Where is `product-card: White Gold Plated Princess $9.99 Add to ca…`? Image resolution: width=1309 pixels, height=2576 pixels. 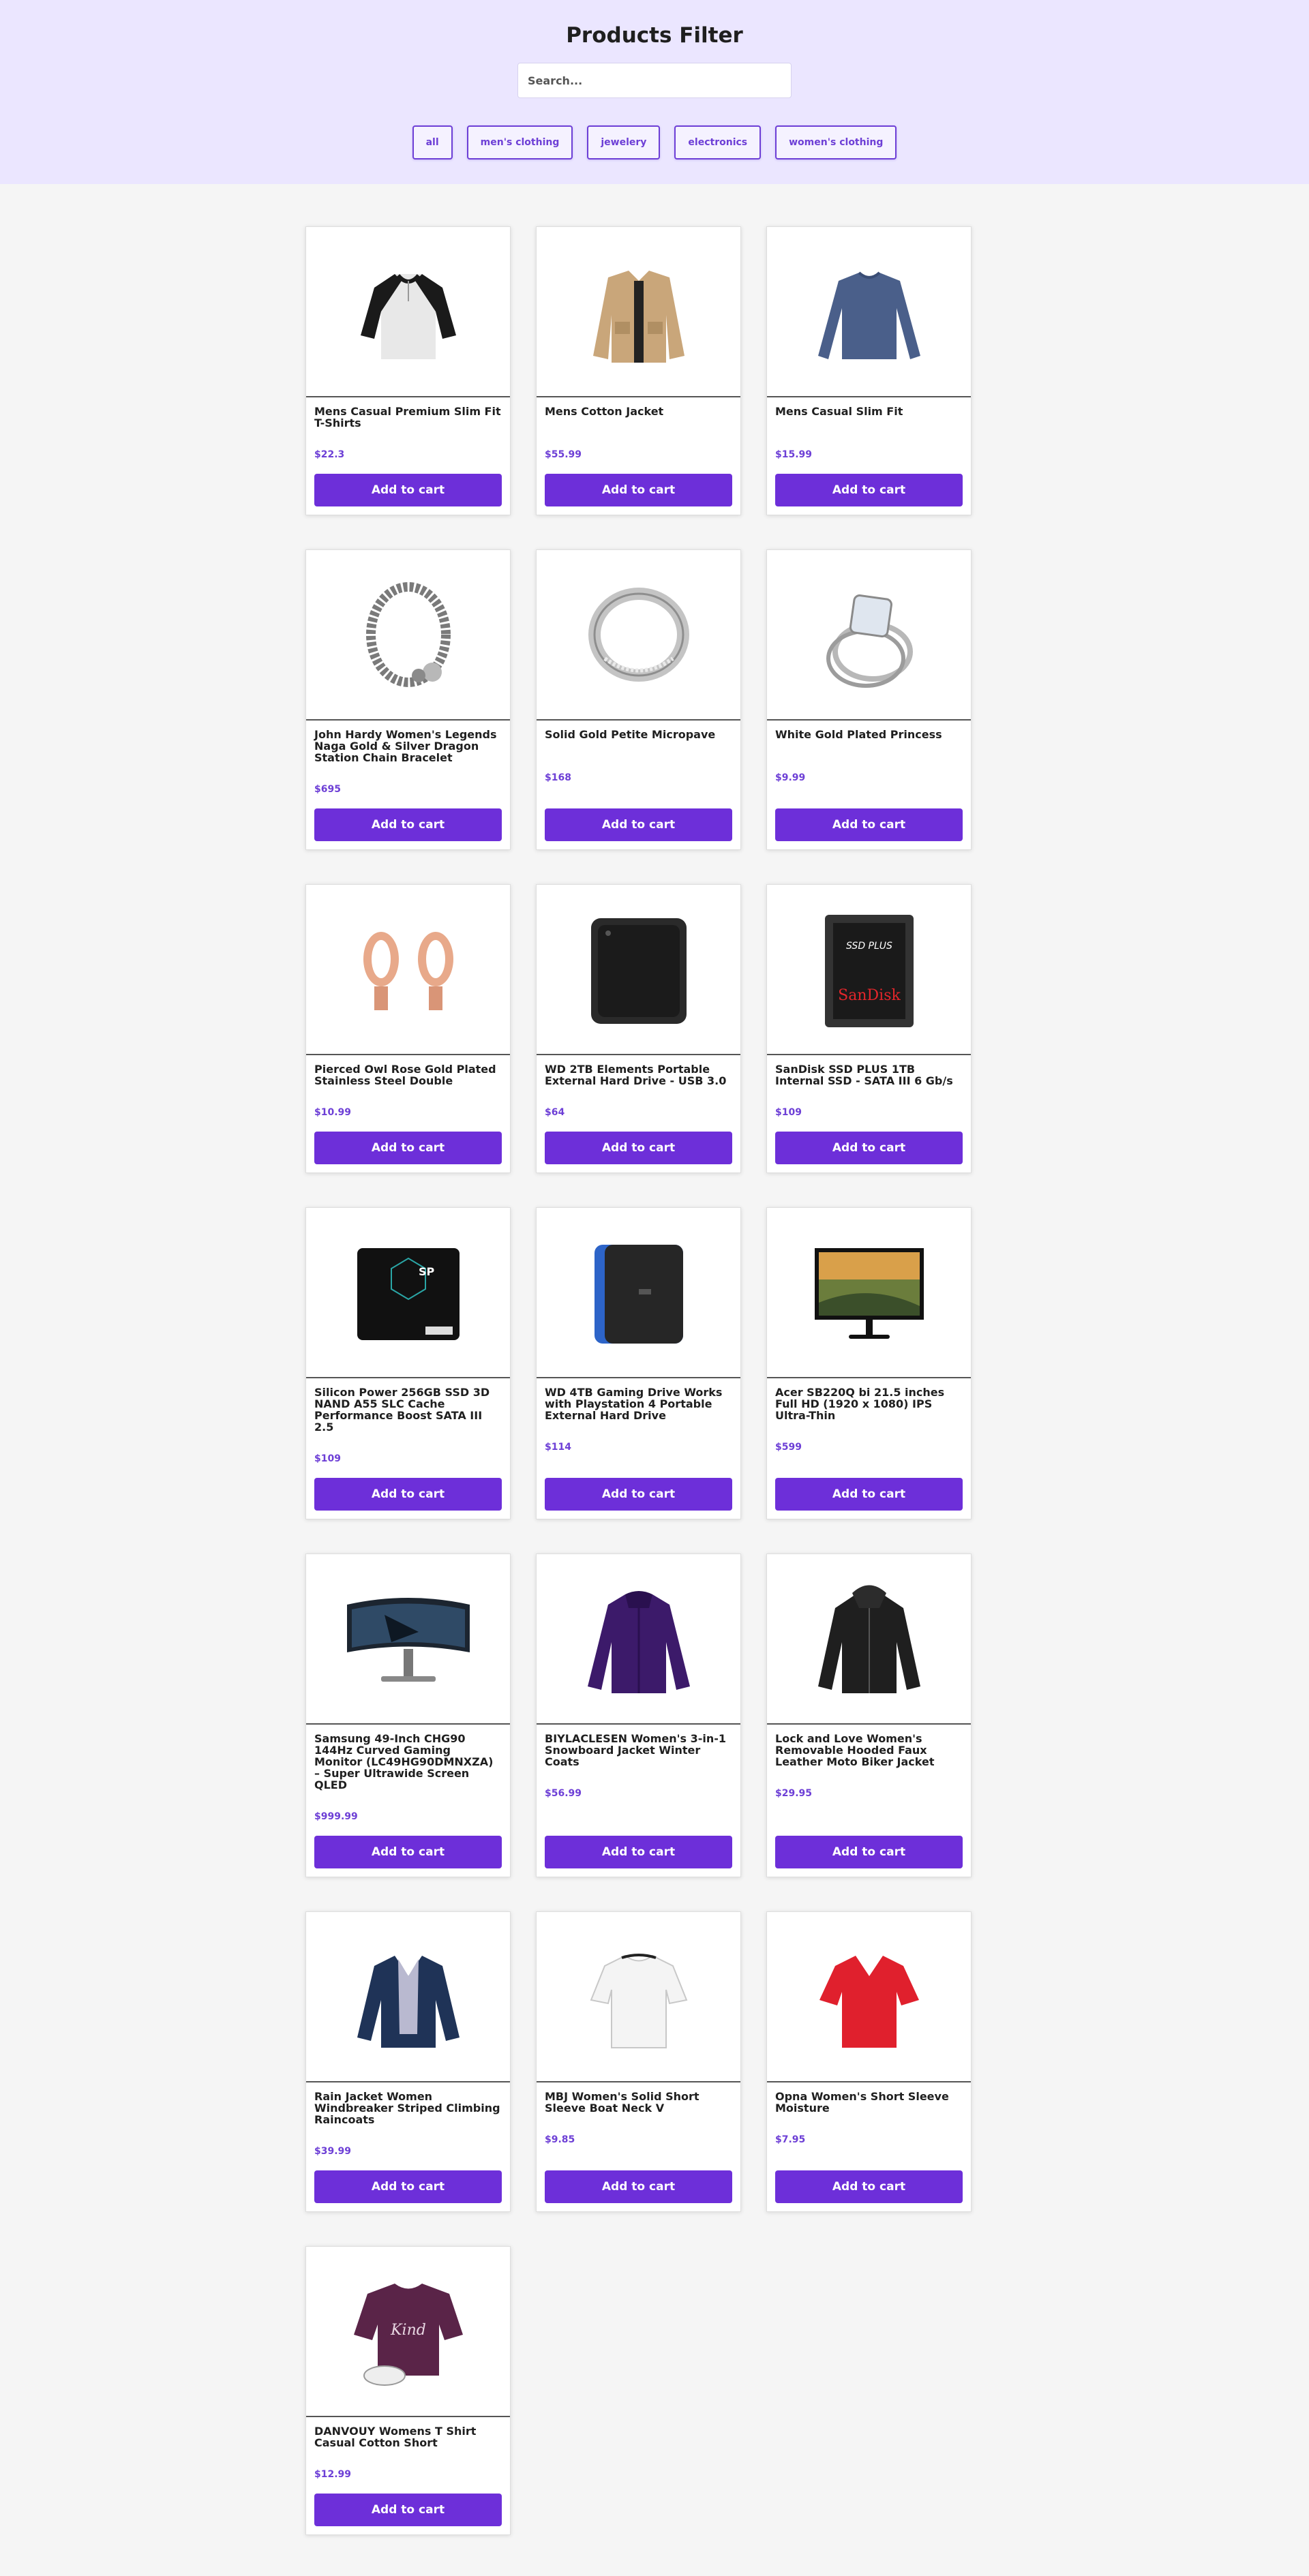
product-card: White Gold Plated Princess $9.99 Add to ca… is located at coordinates (869, 699).